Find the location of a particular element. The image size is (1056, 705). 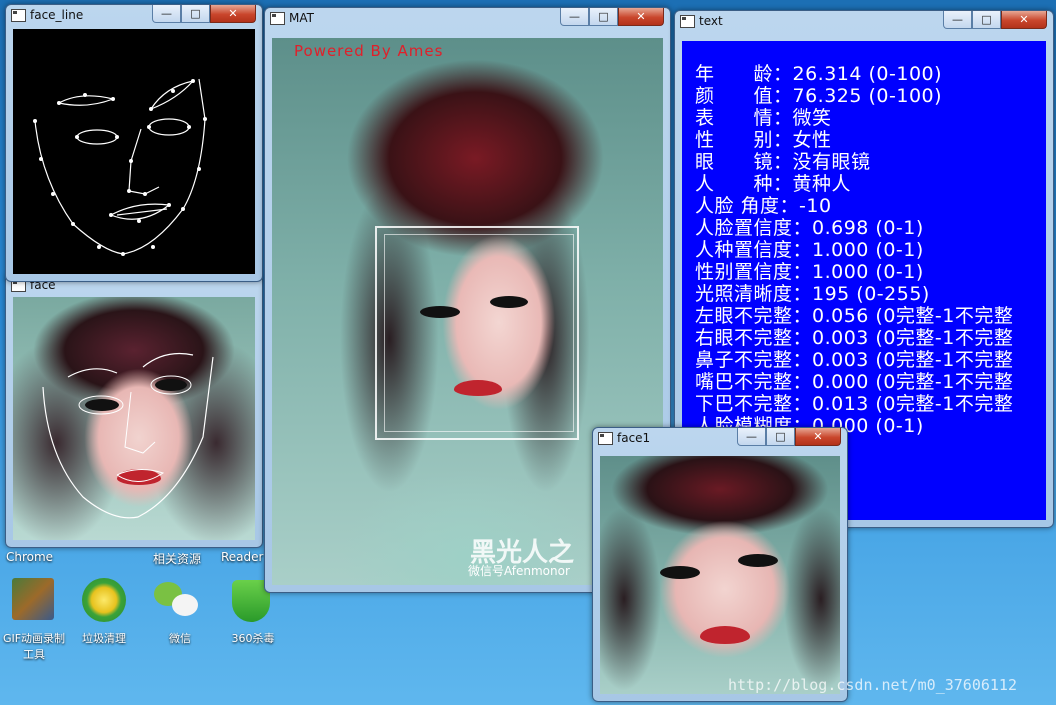

watermark-wechat: 微信号Afenmonor is located at coordinates (519, 571).